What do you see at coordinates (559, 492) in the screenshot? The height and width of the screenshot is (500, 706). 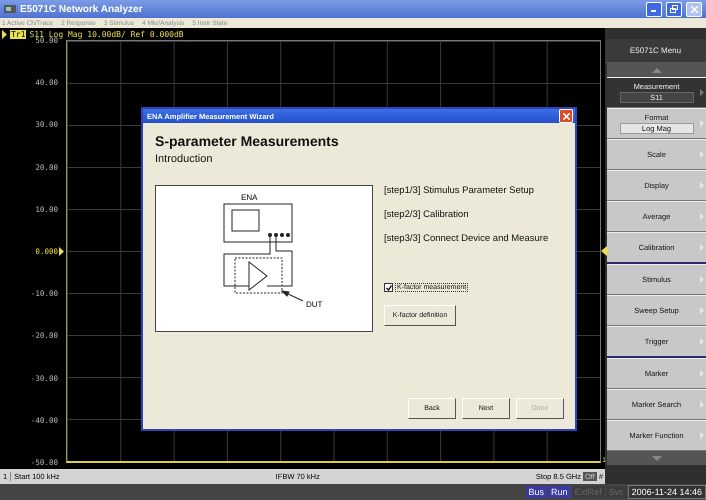 I see `status-indicator: Run` at bounding box center [559, 492].